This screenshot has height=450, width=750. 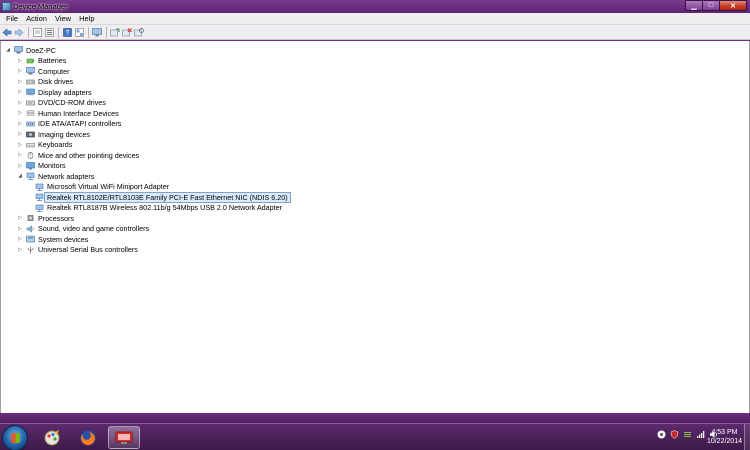 I want to click on tree-item-display-adapters: ▷ Display adapters, so click(x=54, y=92).